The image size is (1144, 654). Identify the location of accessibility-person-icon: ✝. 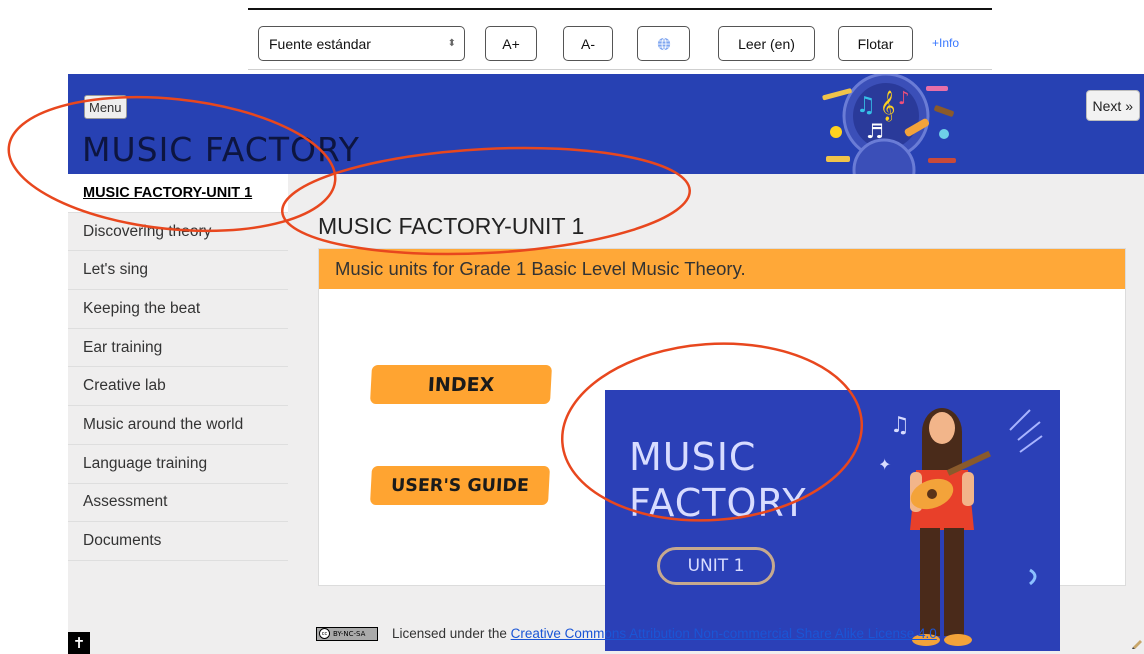
(79, 643).